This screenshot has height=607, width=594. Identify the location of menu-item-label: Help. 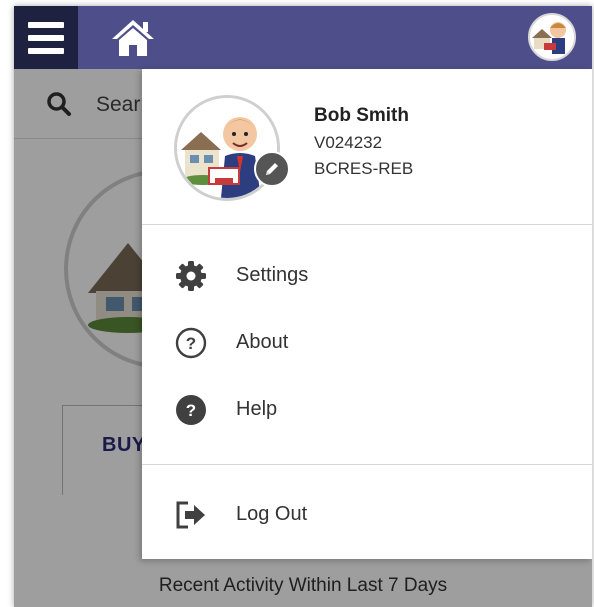
(257, 409).